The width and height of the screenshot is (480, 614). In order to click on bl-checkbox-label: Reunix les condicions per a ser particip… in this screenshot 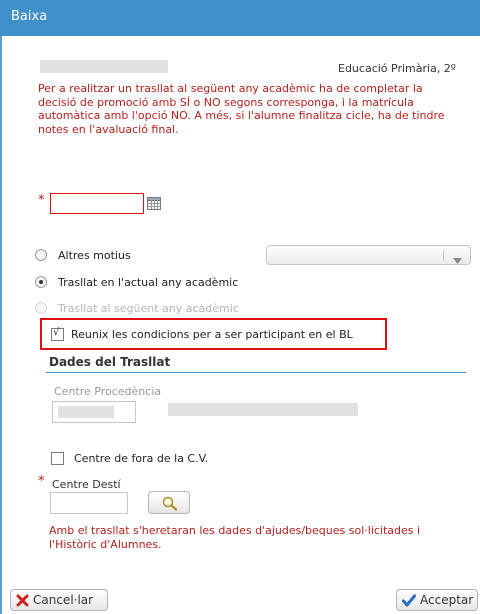, I will do `click(212, 334)`.